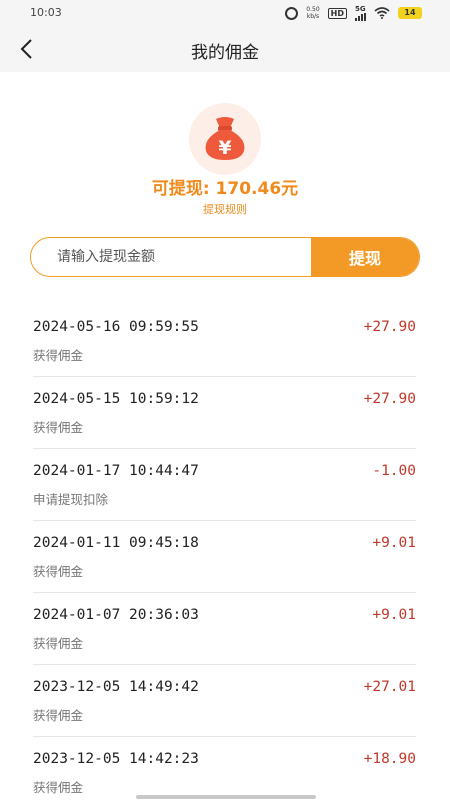  I want to click on record-description: 申请提现扣除, so click(71, 499).